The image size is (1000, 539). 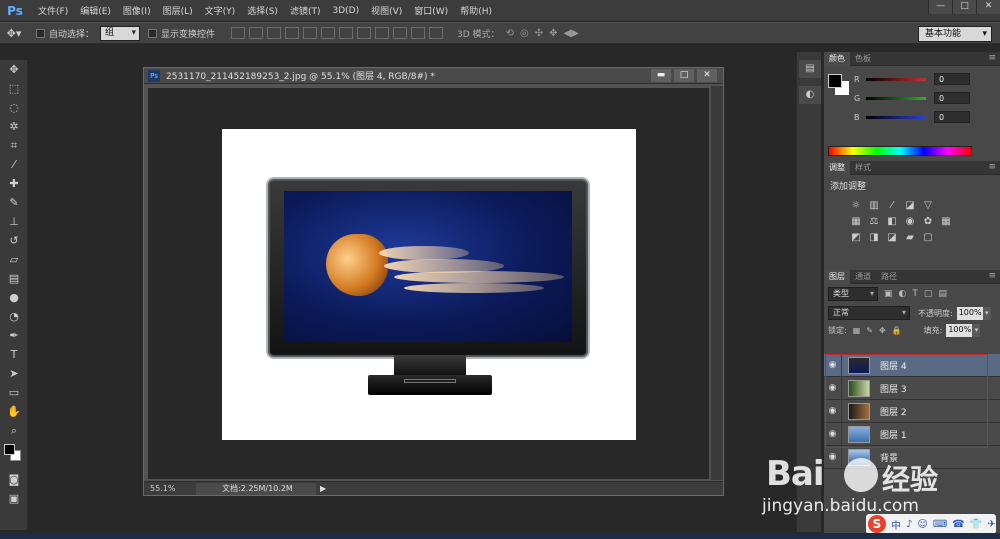 I want to click on threshold-icon: ◪, so click(x=892, y=238).